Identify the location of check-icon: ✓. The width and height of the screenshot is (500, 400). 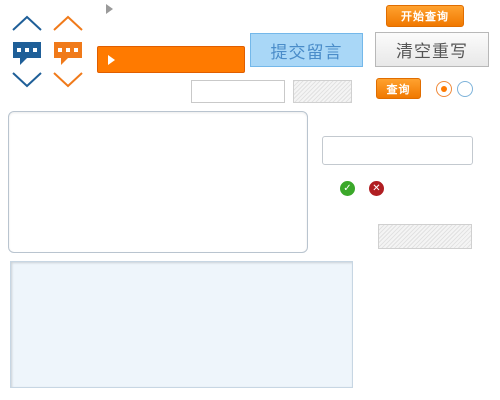
(347, 188).